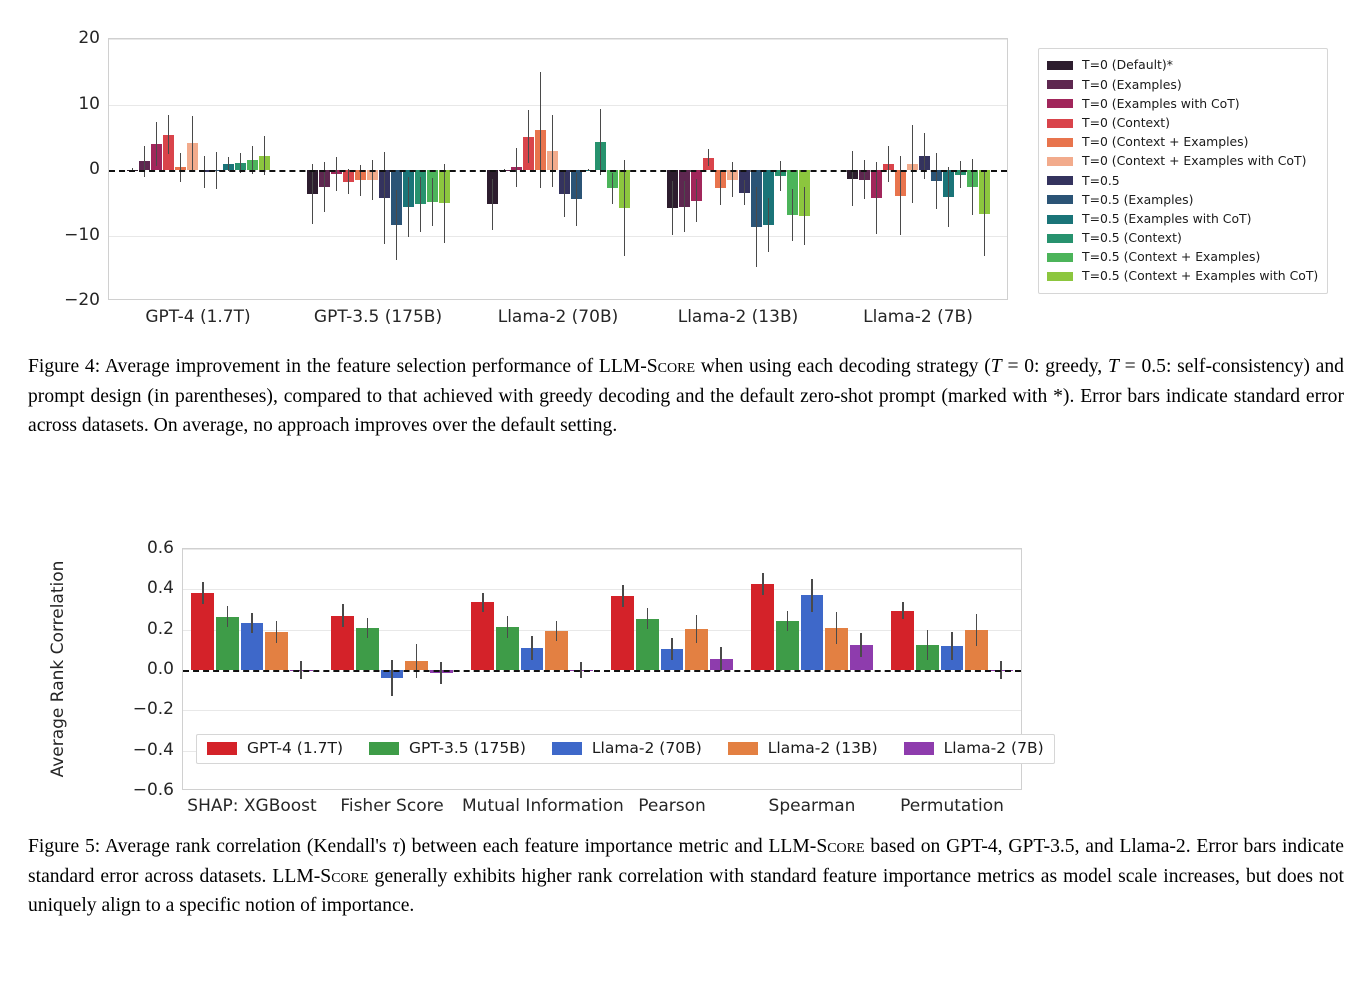  What do you see at coordinates (1165, 142) in the screenshot?
I see `legend-item-label: T=0 (Context + Examples)` at bounding box center [1165, 142].